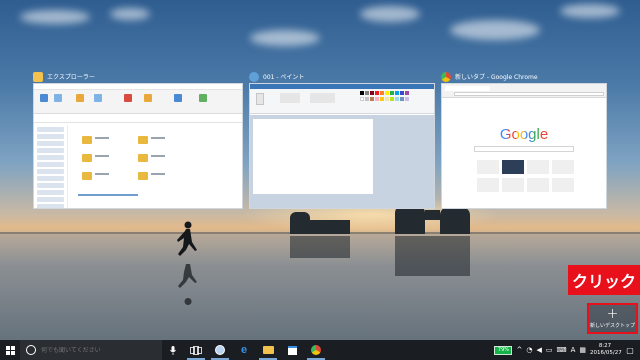 The image size is (640, 360). Describe the element at coordinates (31, 350) in the screenshot. I see `cortana-icon` at that location.